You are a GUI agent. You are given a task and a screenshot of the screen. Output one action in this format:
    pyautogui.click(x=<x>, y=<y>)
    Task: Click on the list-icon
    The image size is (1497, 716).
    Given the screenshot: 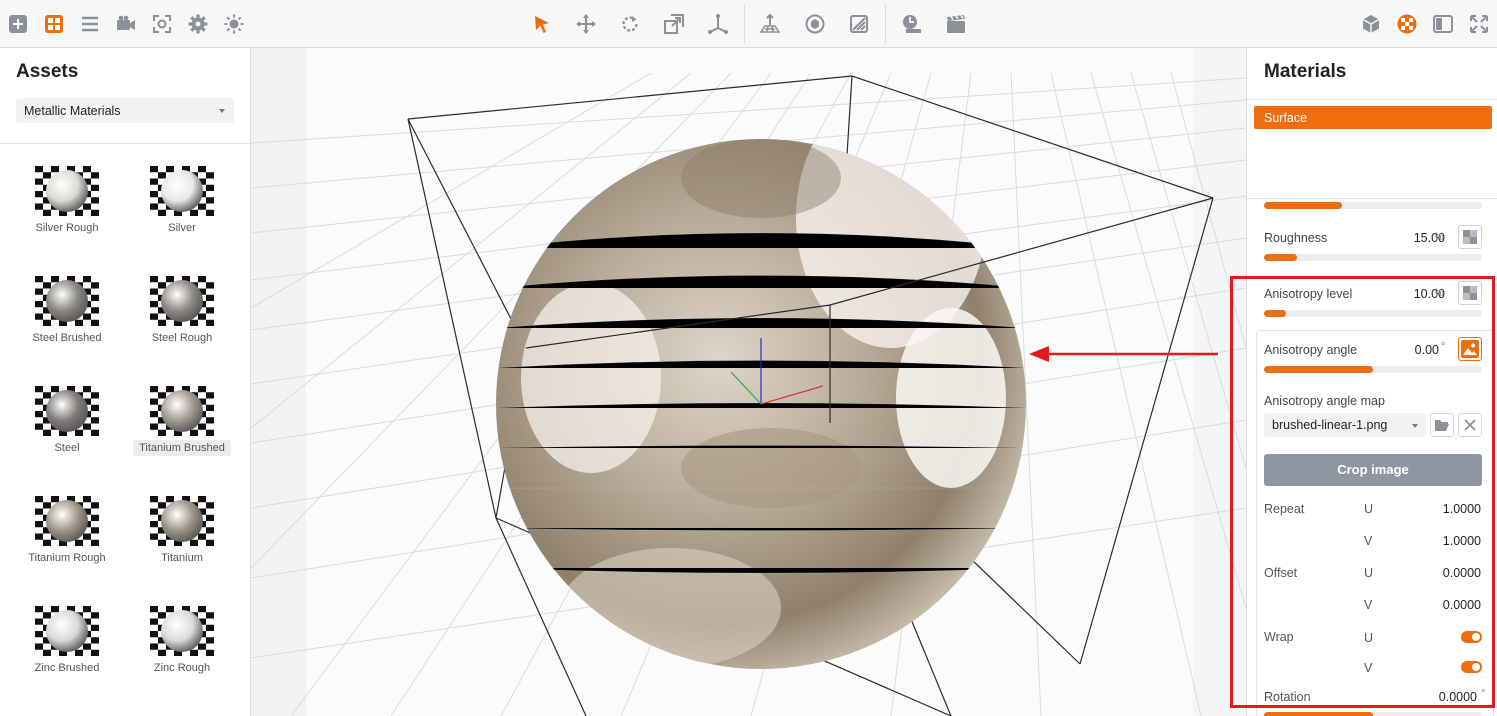 What is the action you would take?
    pyautogui.click(x=90, y=24)
    